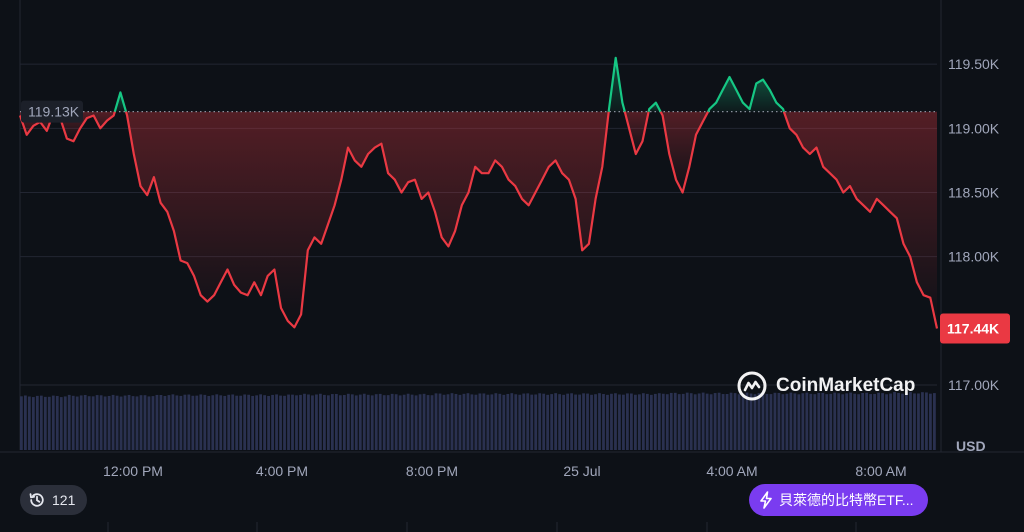  Describe the element at coordinates (766, 500) in the screenshot. I see `lightning-icon` at that location.